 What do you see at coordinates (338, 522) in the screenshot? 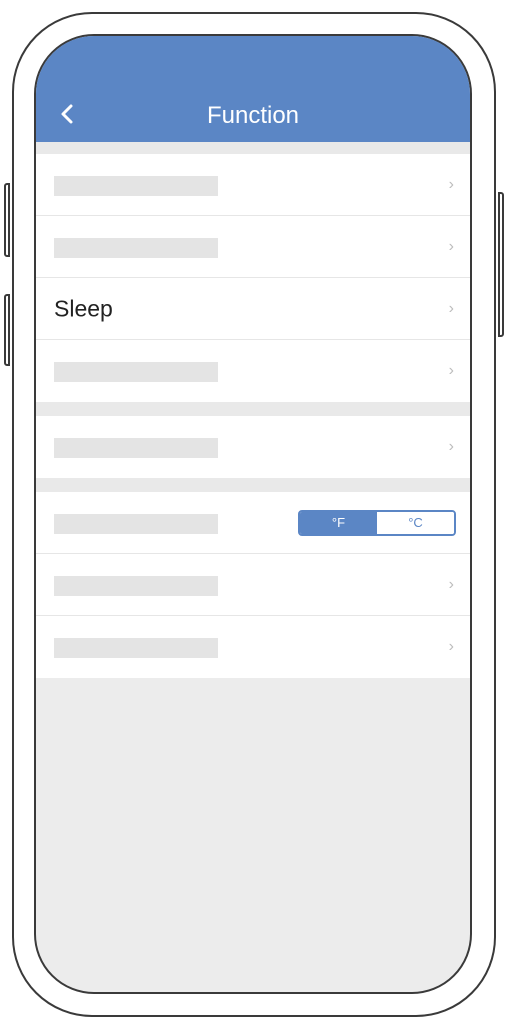
I see `fahrenheit-option: °F` at bounding box center [338, 522].